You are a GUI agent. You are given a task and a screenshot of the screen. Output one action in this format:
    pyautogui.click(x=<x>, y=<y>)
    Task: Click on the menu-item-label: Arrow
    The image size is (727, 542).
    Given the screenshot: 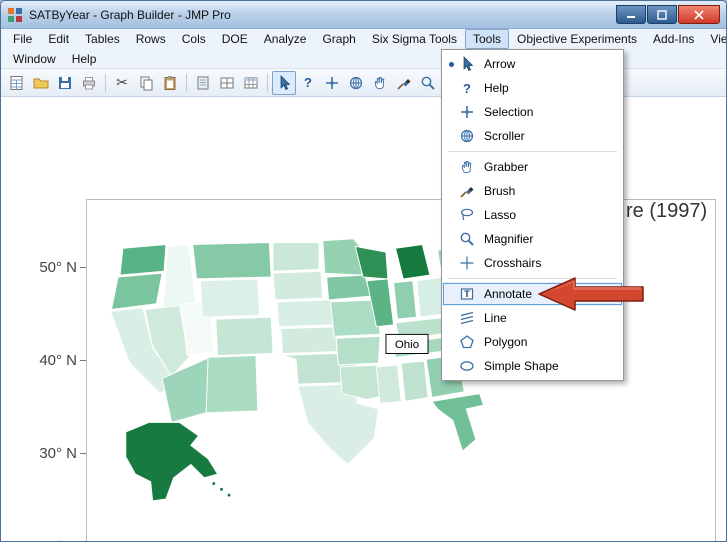 What is the action you would take?
    pyautogui.click(x=500, y=64)
    